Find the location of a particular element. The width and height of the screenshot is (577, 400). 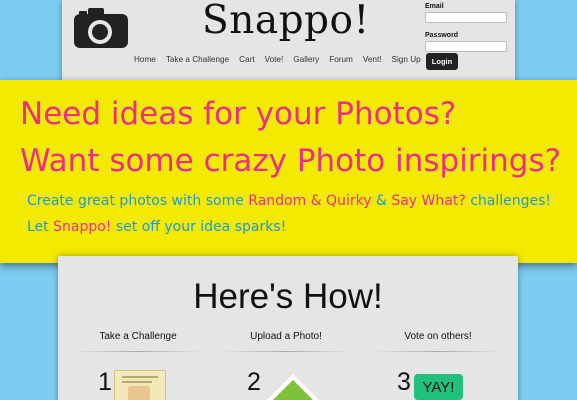

login-form: Email Password is located at coordinates (466, 27).